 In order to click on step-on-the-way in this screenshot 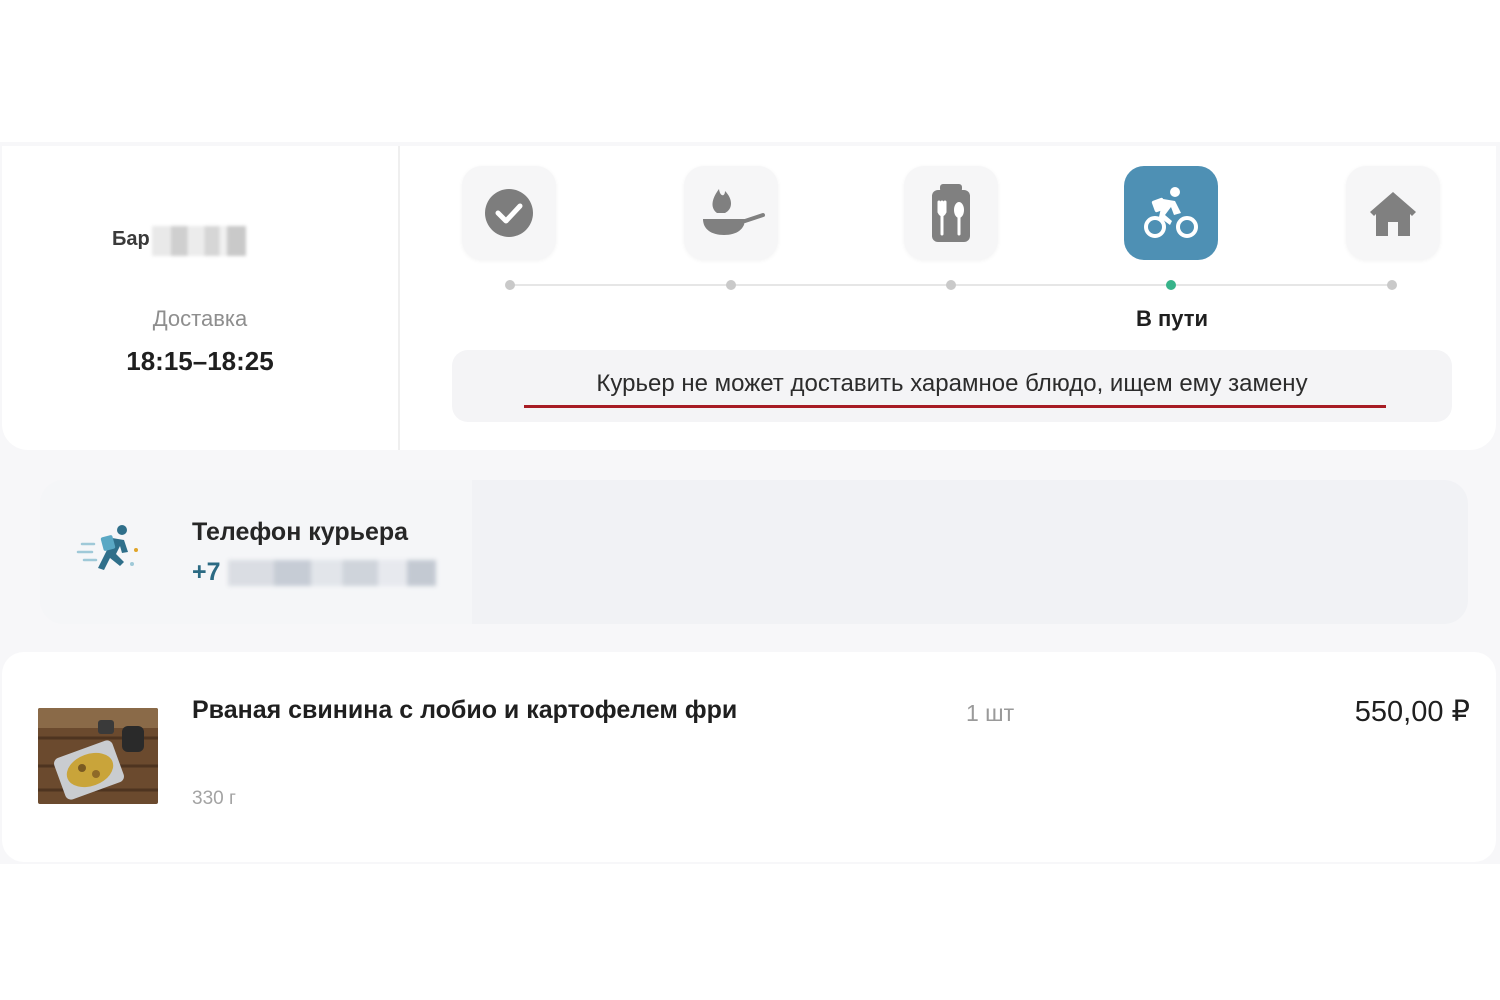, I will do `click(1171, 213)`.